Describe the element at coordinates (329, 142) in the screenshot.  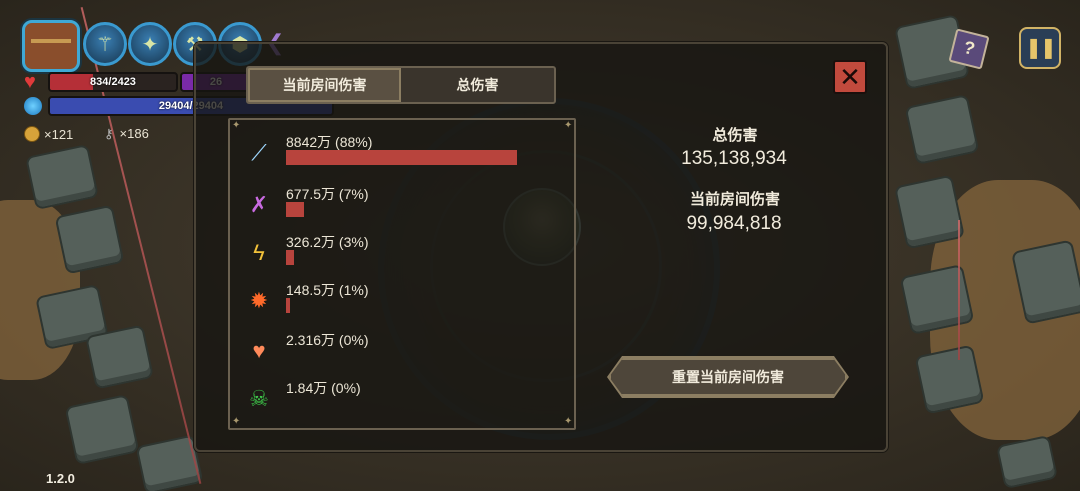
I see `damage-row-label: 8842万 (88%)` at that location.